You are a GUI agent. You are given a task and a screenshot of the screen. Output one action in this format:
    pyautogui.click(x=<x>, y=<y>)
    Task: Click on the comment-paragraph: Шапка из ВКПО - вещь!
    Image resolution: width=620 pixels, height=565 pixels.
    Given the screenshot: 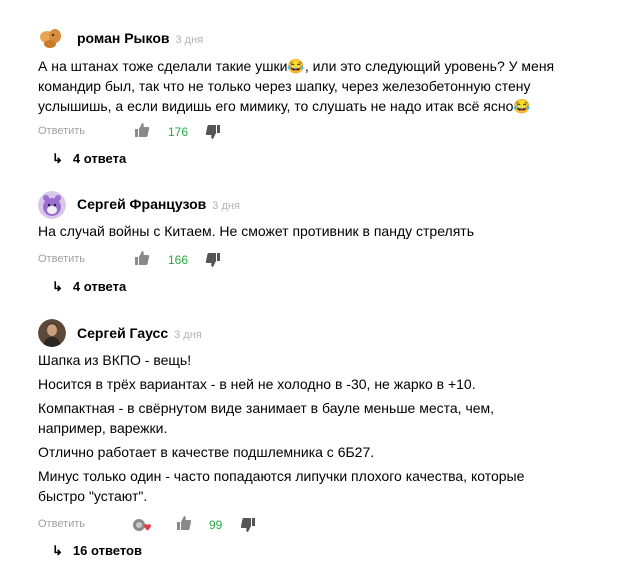 What is the action you would take?
    pyautogui.click(x=115, y=360)
    